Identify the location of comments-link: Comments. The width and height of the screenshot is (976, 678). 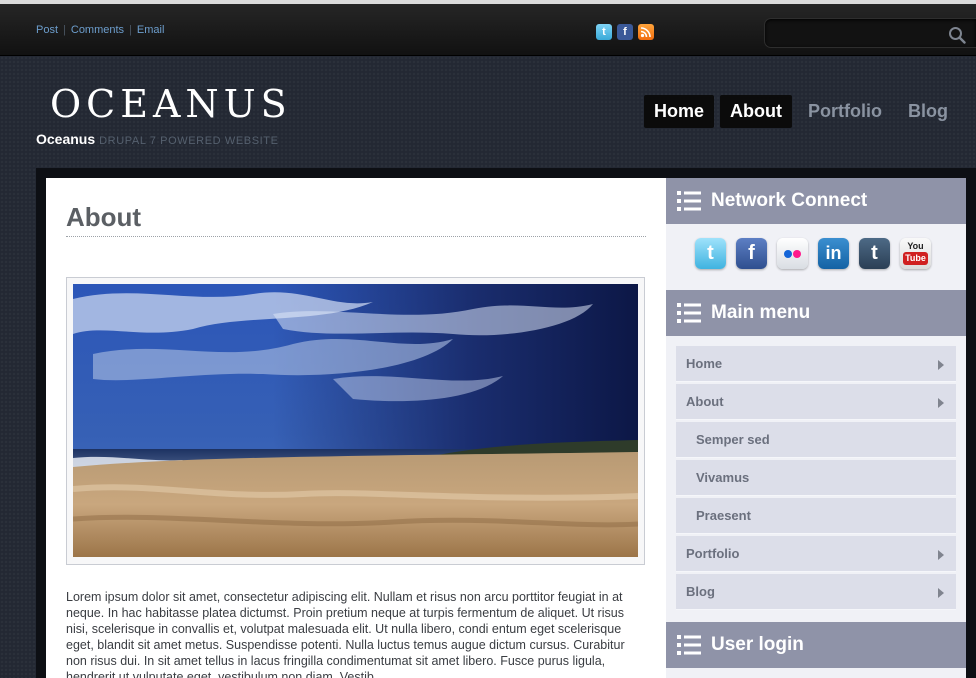
(97, 30).